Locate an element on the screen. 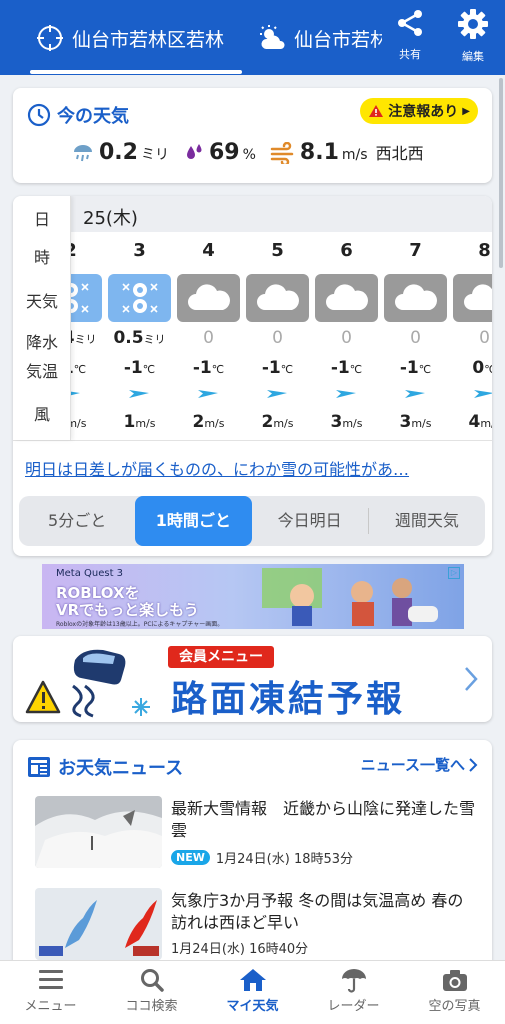  ad-choices-icon: ▷ is located at coordinates (454, 573).